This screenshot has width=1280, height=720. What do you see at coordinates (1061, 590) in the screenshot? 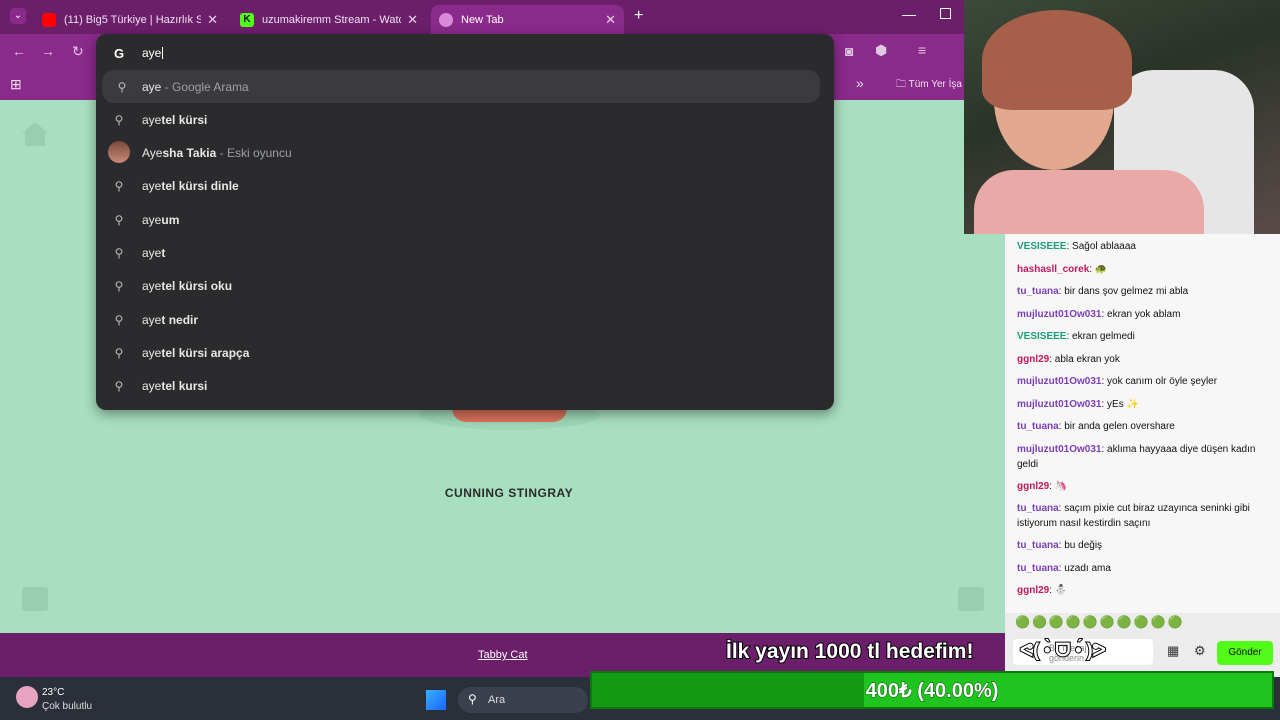
I see `chat-text: ⛄` at bounding box center [1061, 590].